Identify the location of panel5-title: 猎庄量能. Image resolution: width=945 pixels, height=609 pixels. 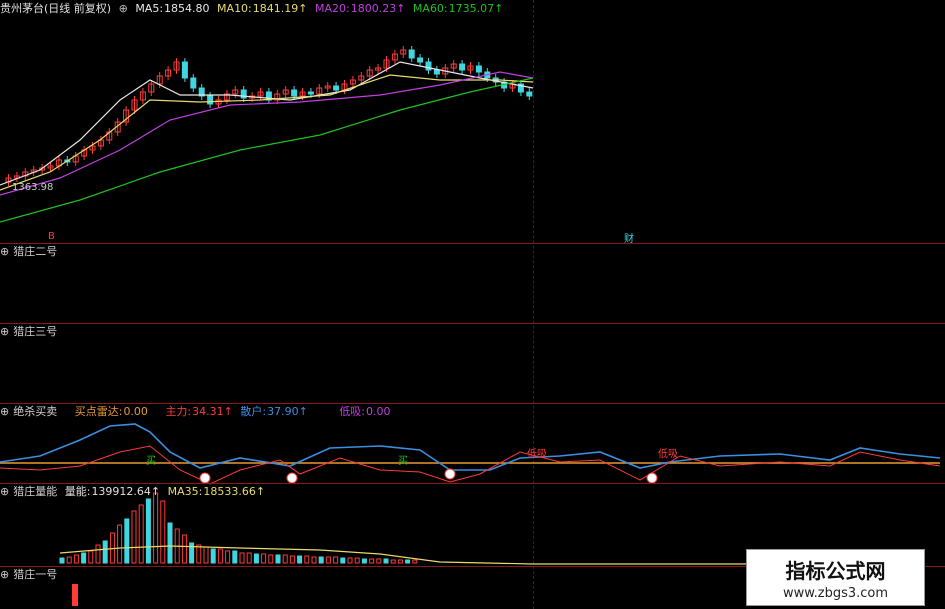
(35, 491).